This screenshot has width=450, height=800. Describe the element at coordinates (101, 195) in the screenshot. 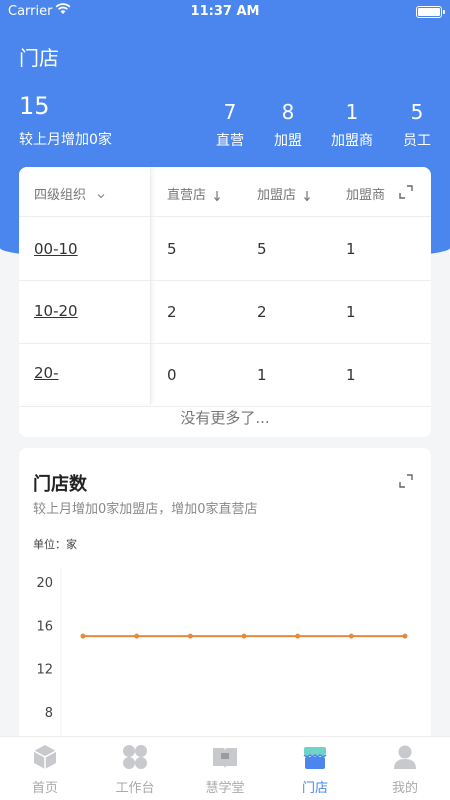

I see `chevron-down-icon` at that location.